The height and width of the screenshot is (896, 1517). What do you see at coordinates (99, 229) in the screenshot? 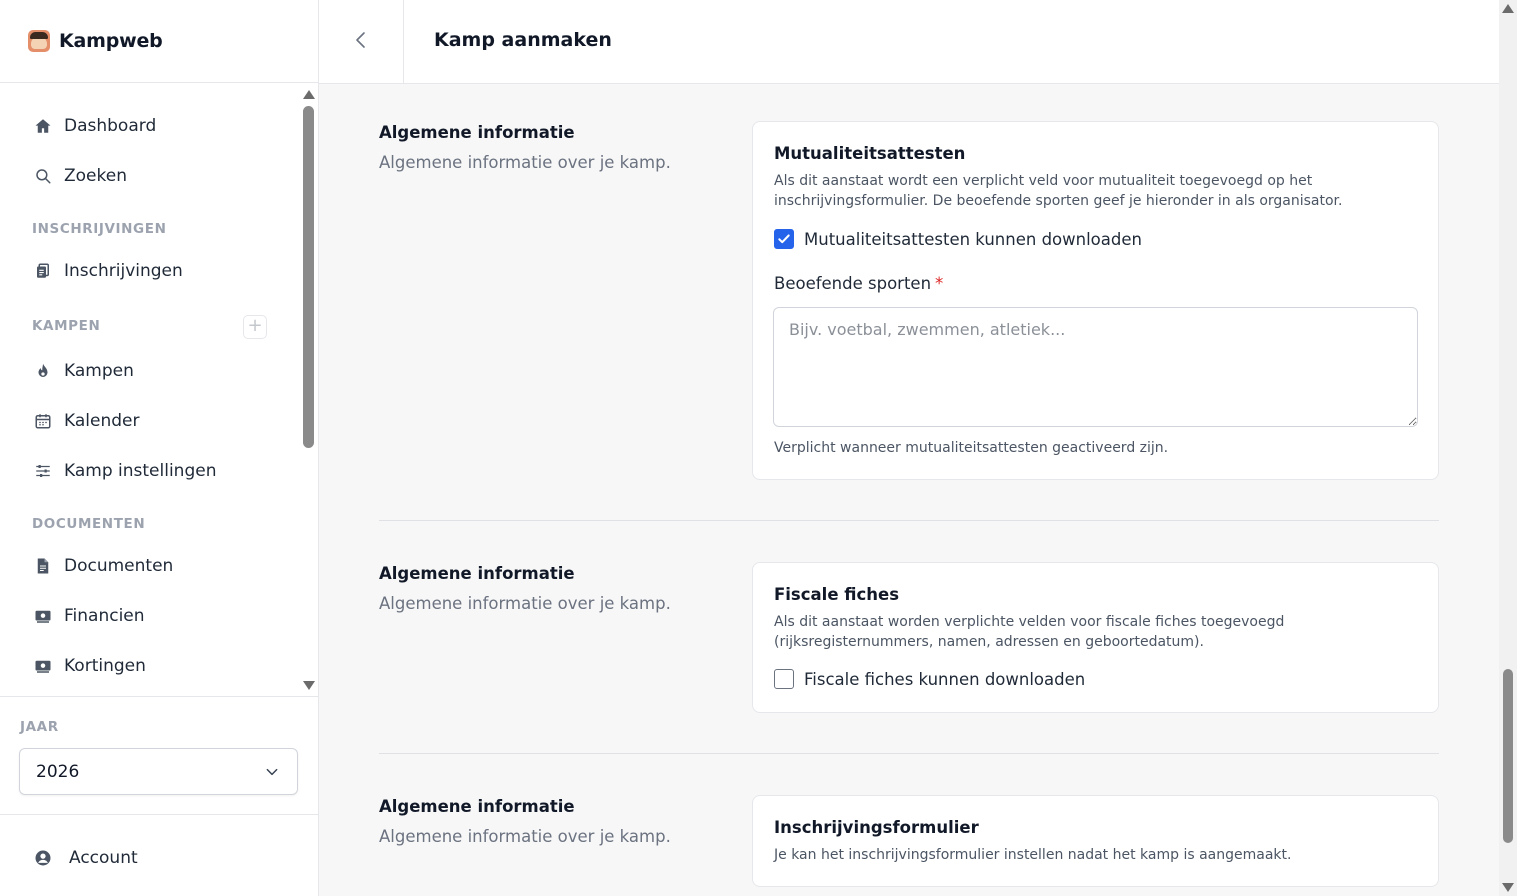
I see `section-label-inschrijvingen: INSCHRIJVINGEN` at bounding box center [99, 229].